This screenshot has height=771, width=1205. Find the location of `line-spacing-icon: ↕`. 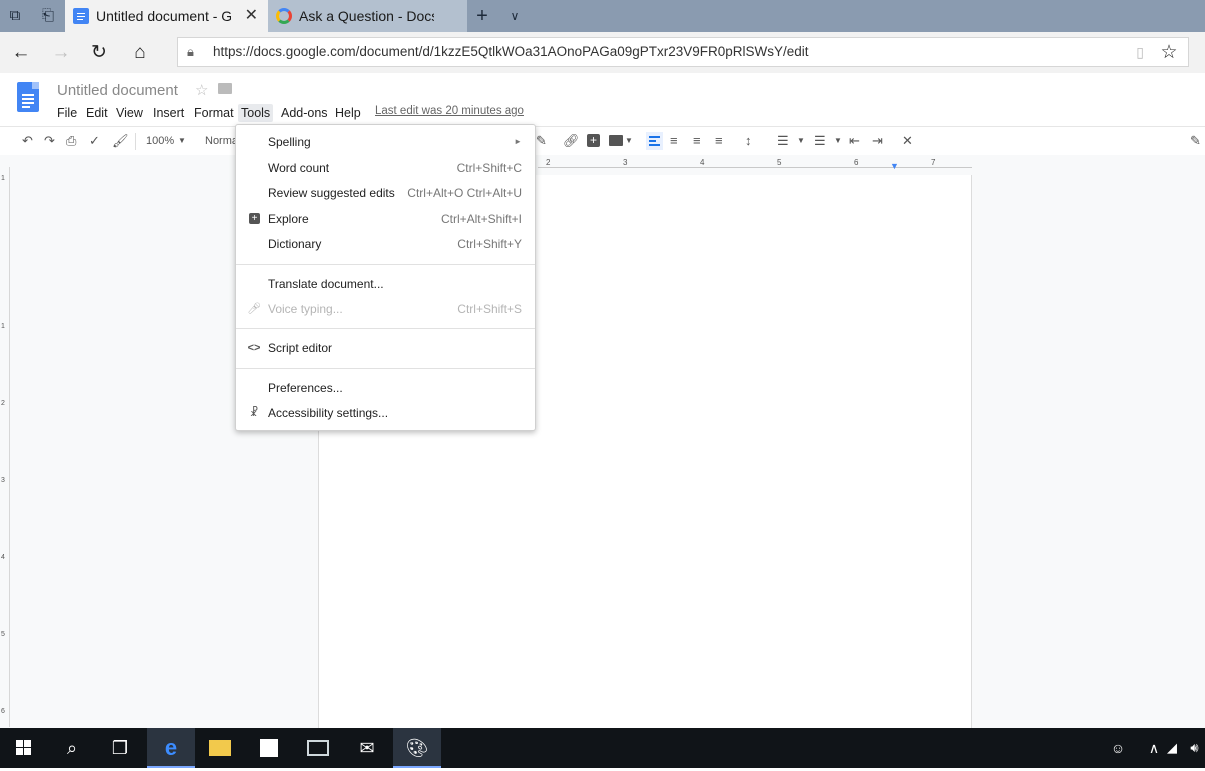

line-spacing-icon: ↕ is located at coordinates (748, 141).